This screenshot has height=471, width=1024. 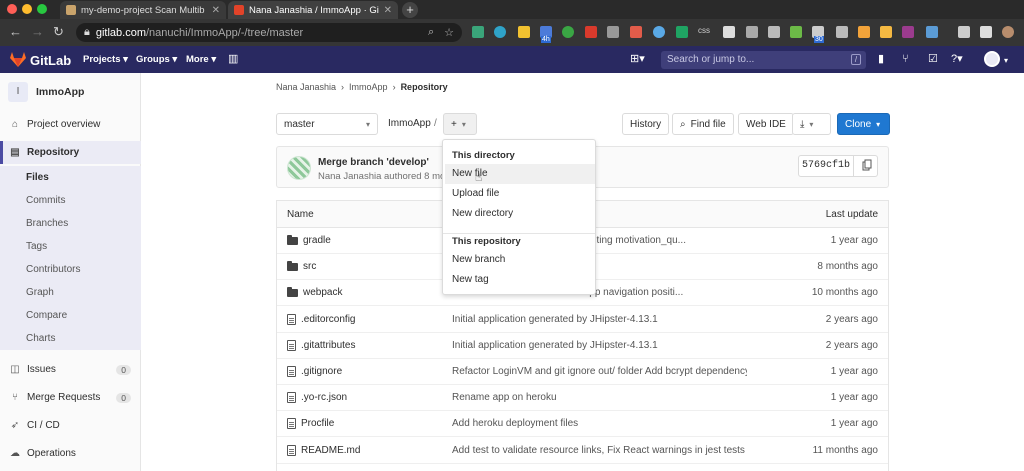 What do you see at coordinates (524, 32) in the screenshot?
I see `extension-bookmark-icon` at bounding box center [524, 32].